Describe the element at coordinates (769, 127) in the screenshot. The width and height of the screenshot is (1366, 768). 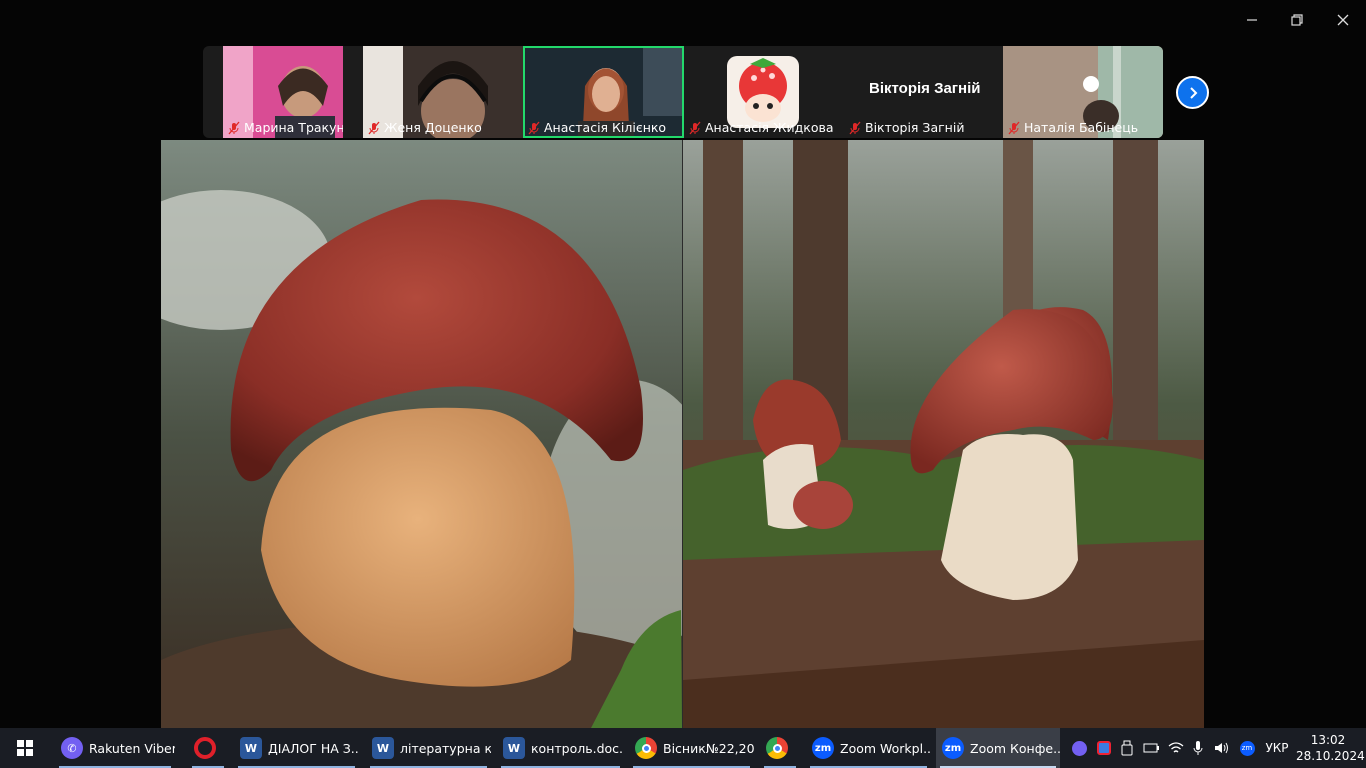
I see `participant-name: Анастасія Жидкова` at that location.